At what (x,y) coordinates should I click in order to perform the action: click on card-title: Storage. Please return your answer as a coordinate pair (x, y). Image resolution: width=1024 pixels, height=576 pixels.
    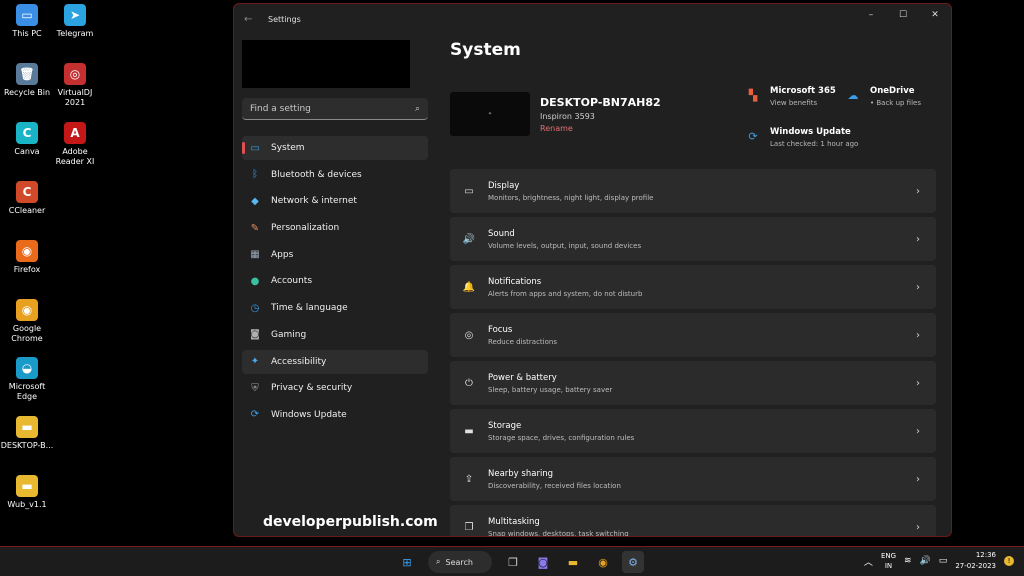
    Looking at the image, I should click on (505, 425).